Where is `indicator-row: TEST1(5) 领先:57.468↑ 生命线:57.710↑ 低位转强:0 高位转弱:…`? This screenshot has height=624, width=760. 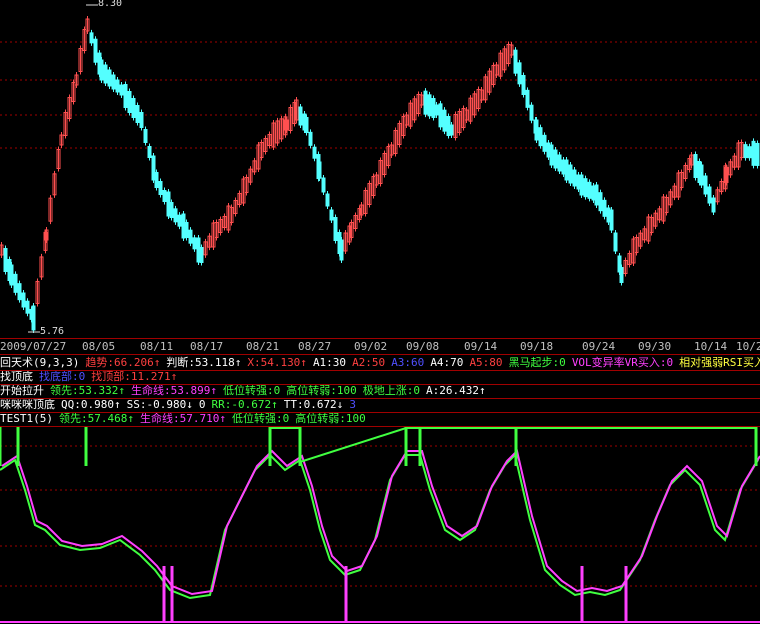 indicator-row: TEST1(5) 领先:57.468↑ 生命线:57.710↑ 低位转强:0 高位转弱:… is located at coordinates (380, 419).